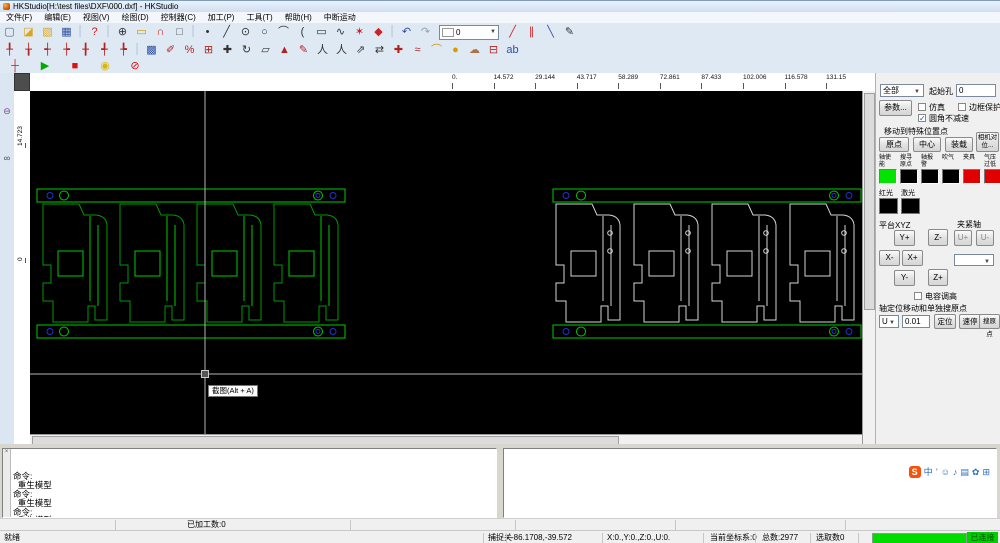  I want to click on redo-icon: ↷, so click(425, 32).